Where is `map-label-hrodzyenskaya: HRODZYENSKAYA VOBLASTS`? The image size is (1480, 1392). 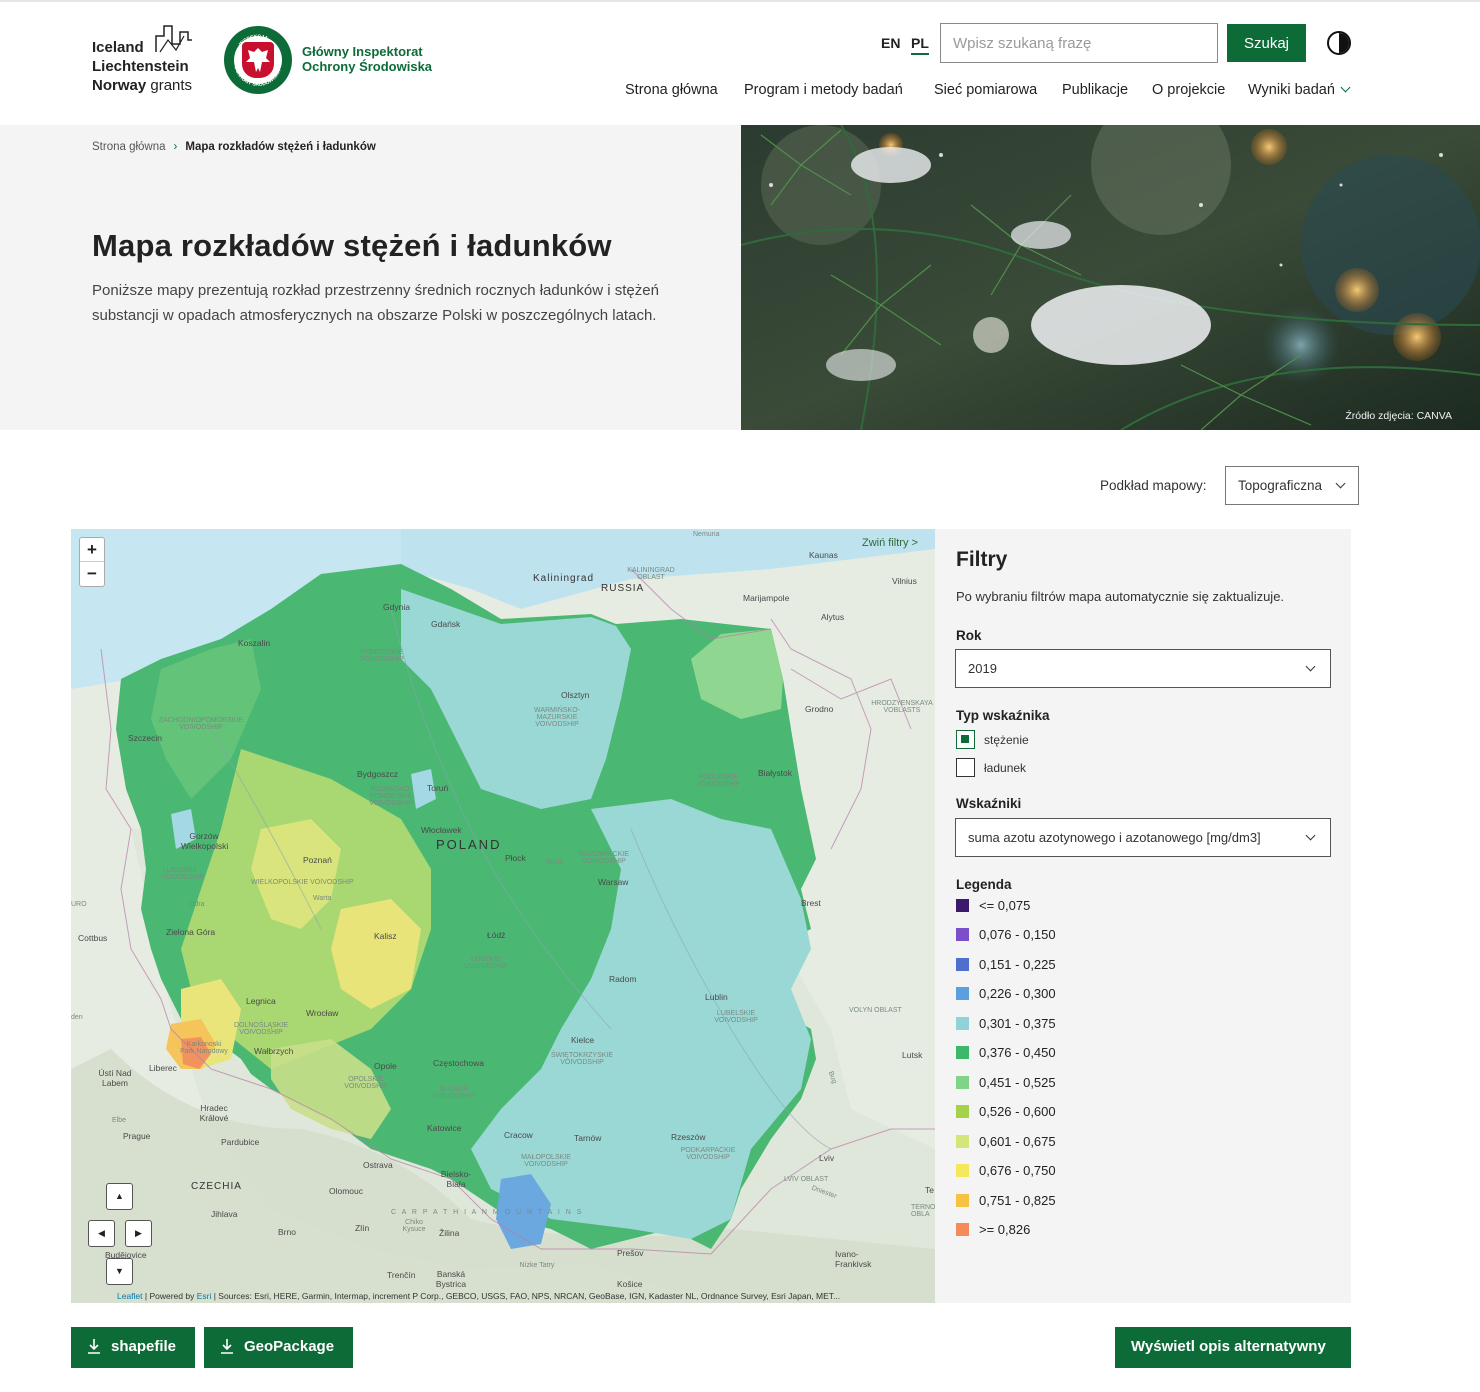 map-label-hrodzyenskaya: HRODZYENSKAYA VOBLASTS is located at coordinates (902, 707).